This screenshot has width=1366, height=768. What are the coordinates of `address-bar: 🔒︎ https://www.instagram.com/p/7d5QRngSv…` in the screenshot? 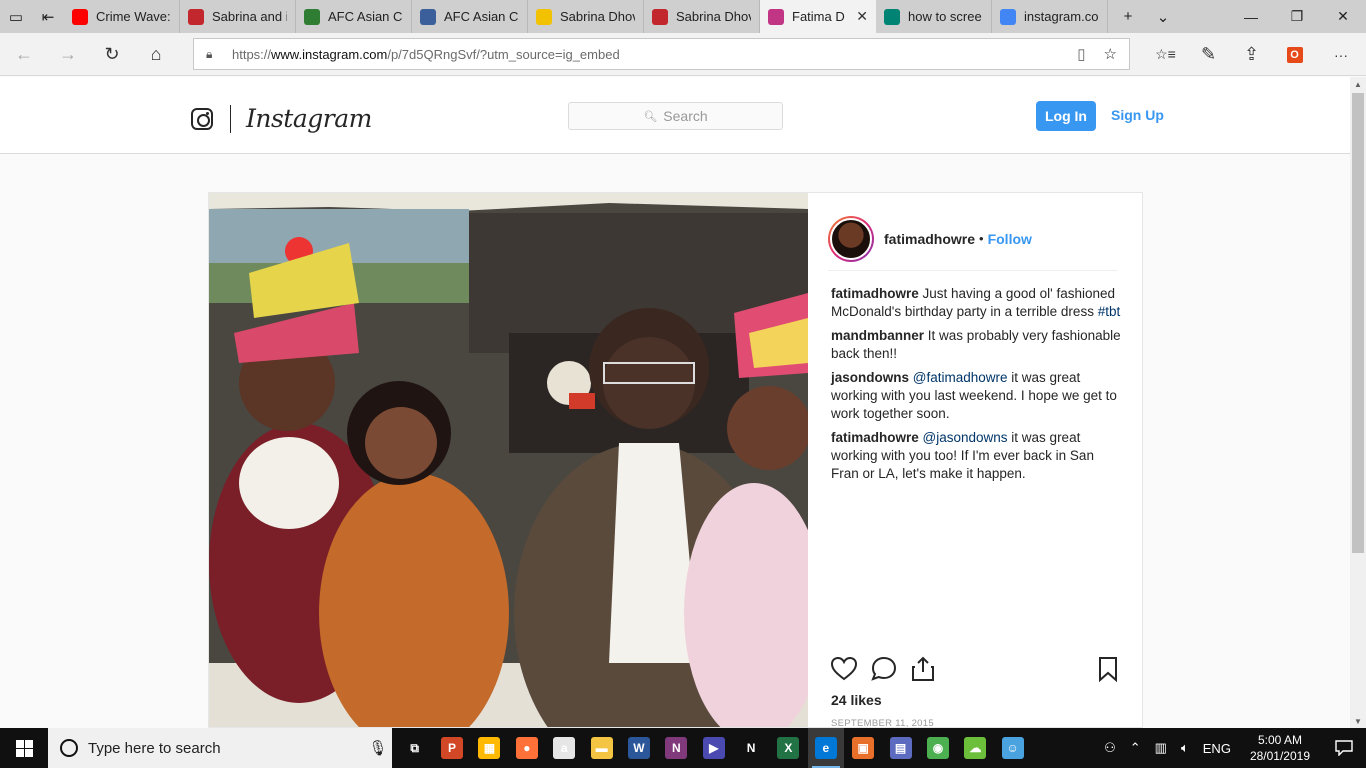 It's located at (661, 54).